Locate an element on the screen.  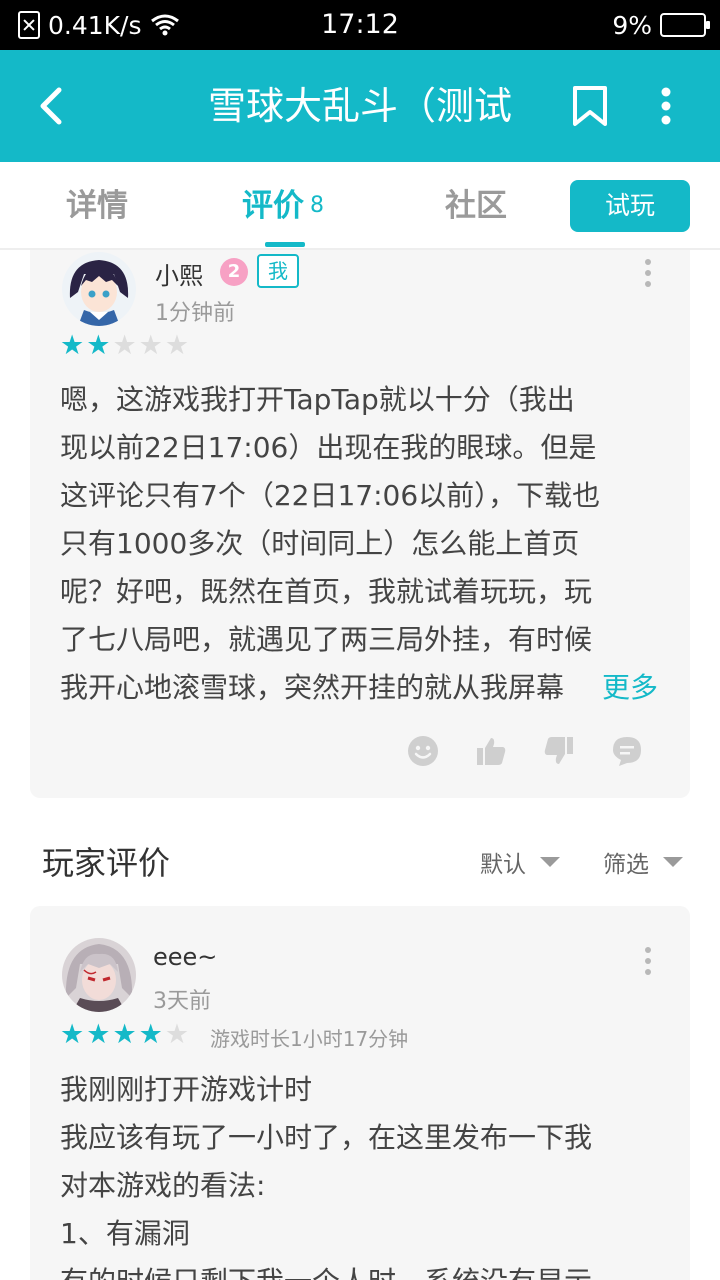
status-right: 9% is located at coordinates (661, 25).